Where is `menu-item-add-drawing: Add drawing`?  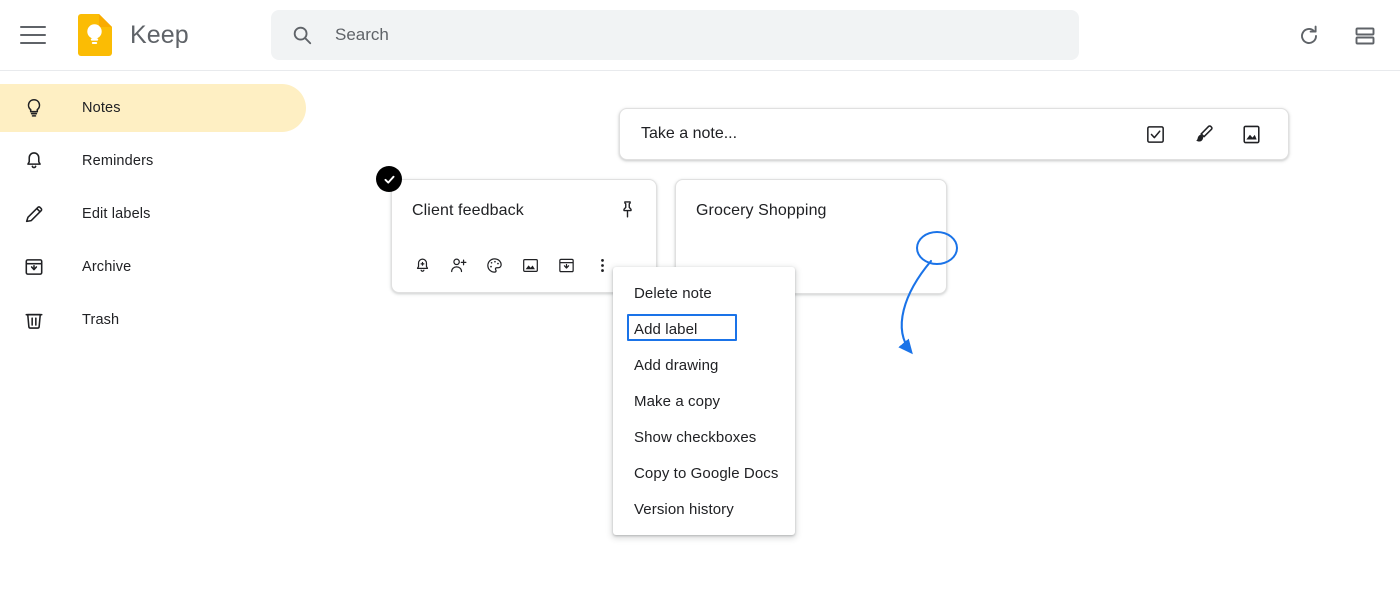 menu-item-add-drawing: Add drawing is located at coordinates (704, 365).